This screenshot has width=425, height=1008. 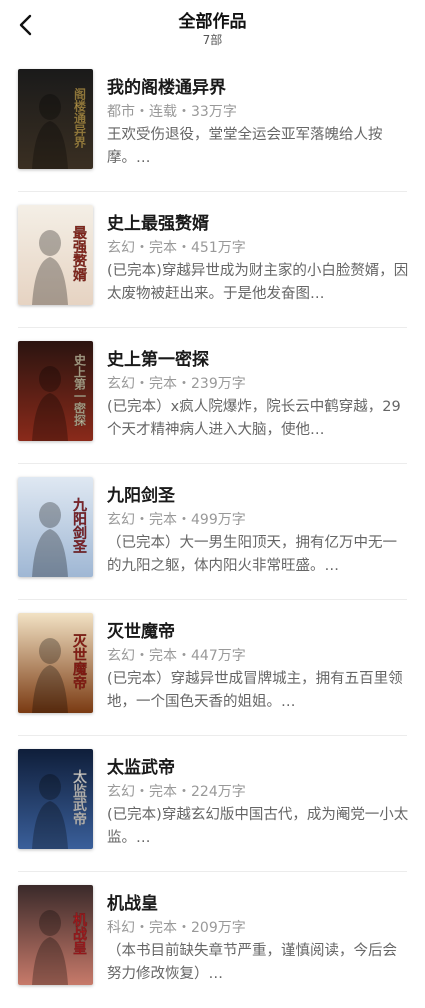 I want to click on book-cover: 机战皇, so click(x=55, y=935).